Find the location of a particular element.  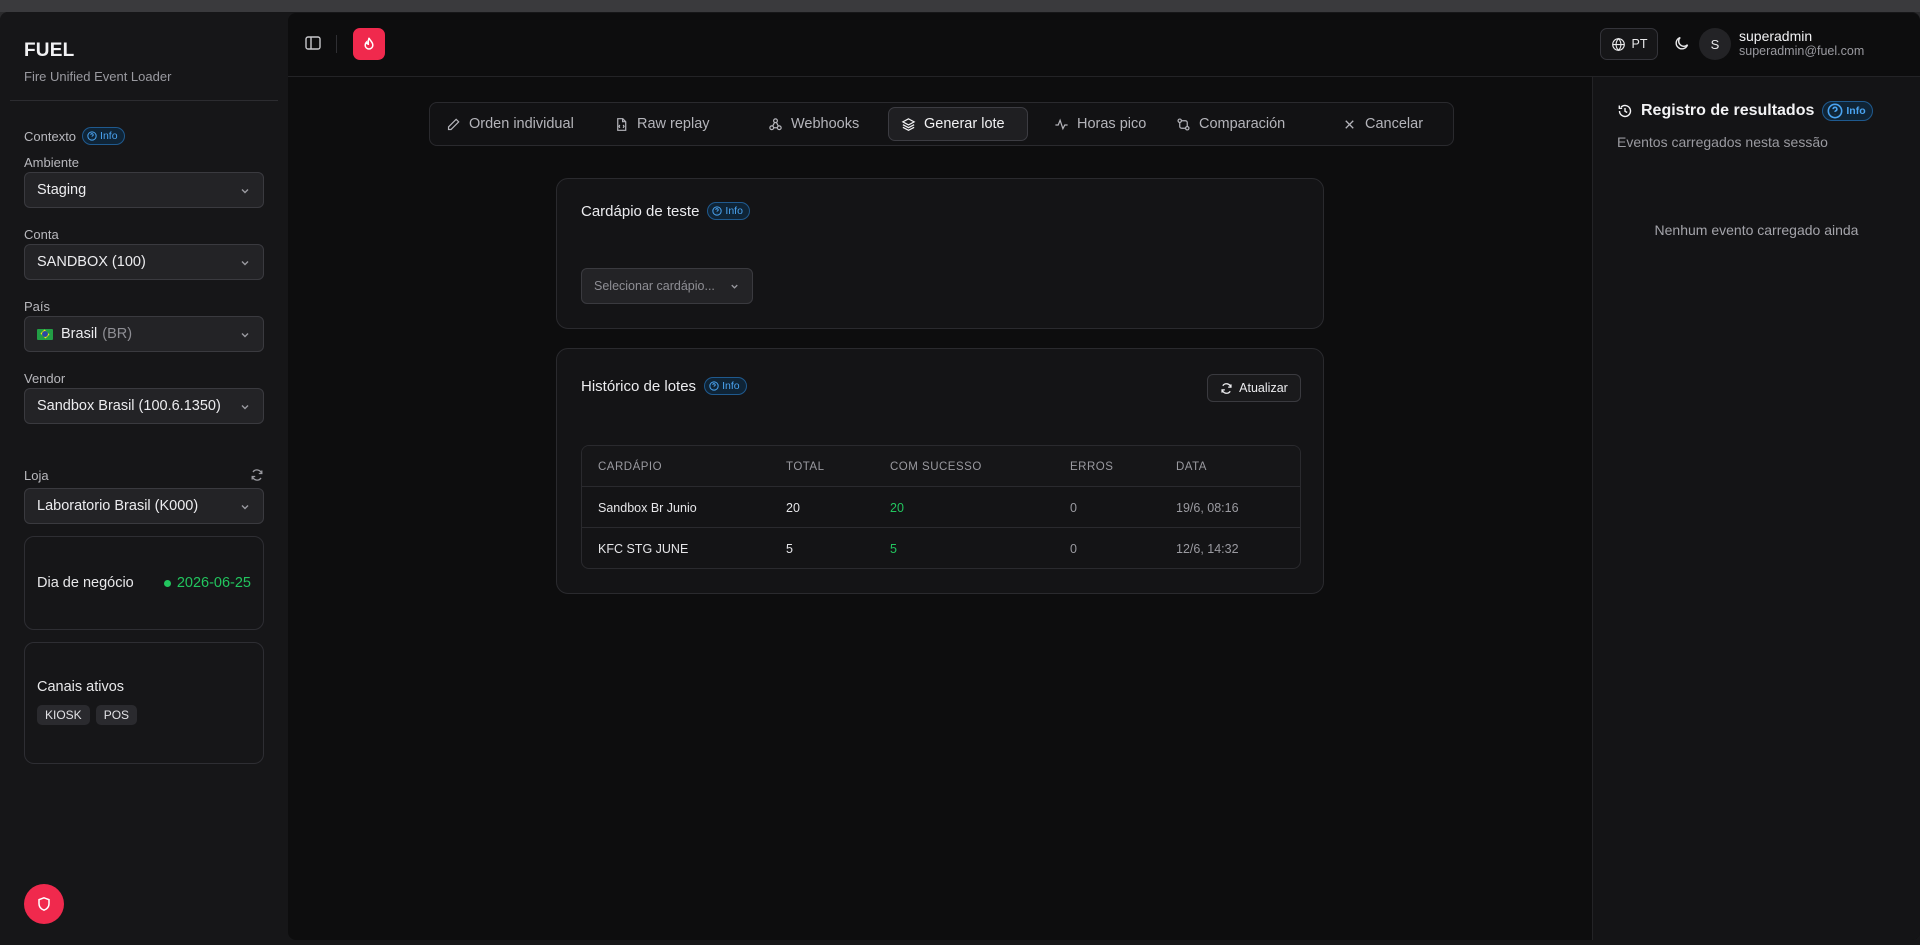

tab-label: Comparación is located at coordinates (1242, 124).